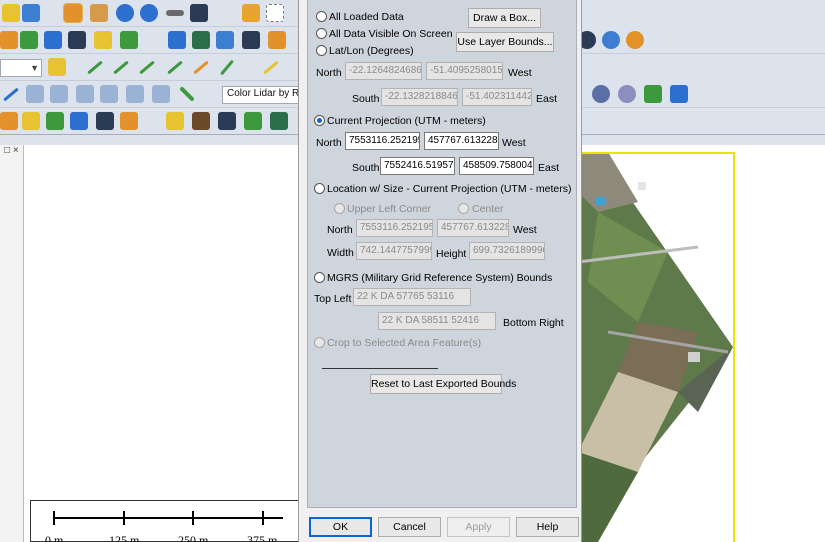  What do you see at coordinates (129, 40) in the screenshot?
I see `measure-icon` at bounding box center [129, 40].